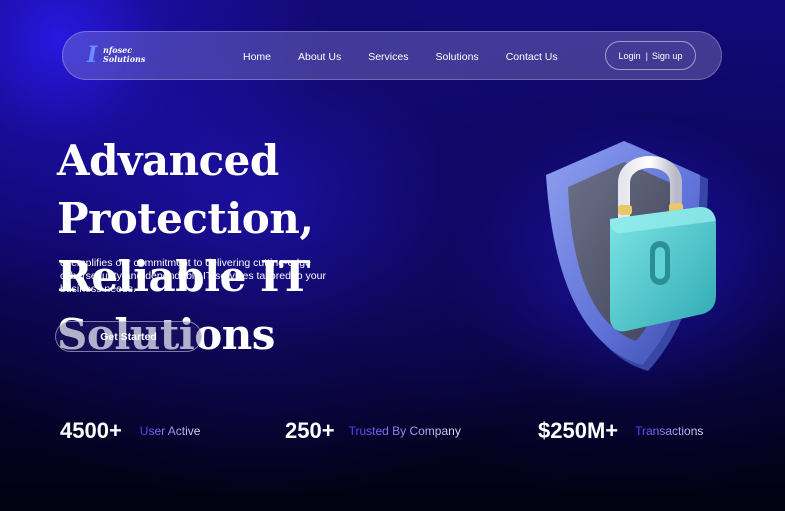  I want to click on nav-link-about-us: About Us, so click(319, 57).